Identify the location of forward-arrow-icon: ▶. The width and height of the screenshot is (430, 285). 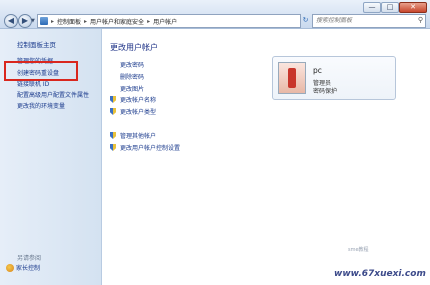
(25, 20).